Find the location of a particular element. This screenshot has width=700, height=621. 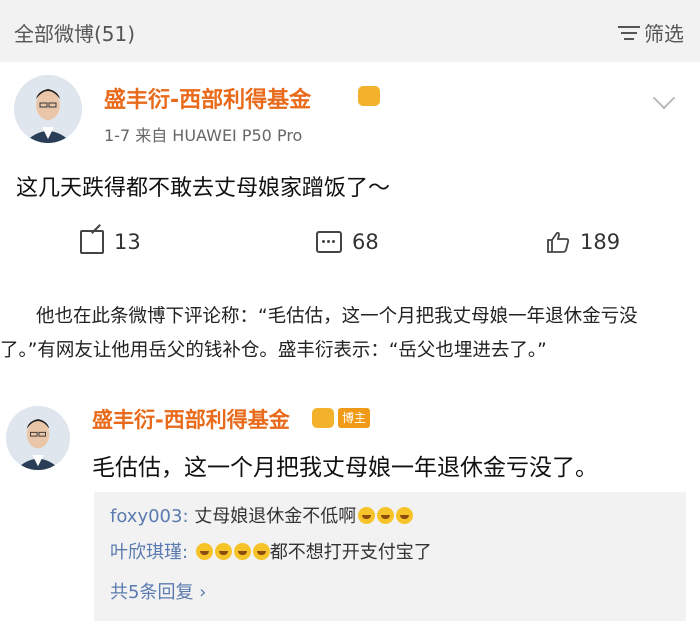

reply-user: foxy003: is located at coordinates (149, 516).